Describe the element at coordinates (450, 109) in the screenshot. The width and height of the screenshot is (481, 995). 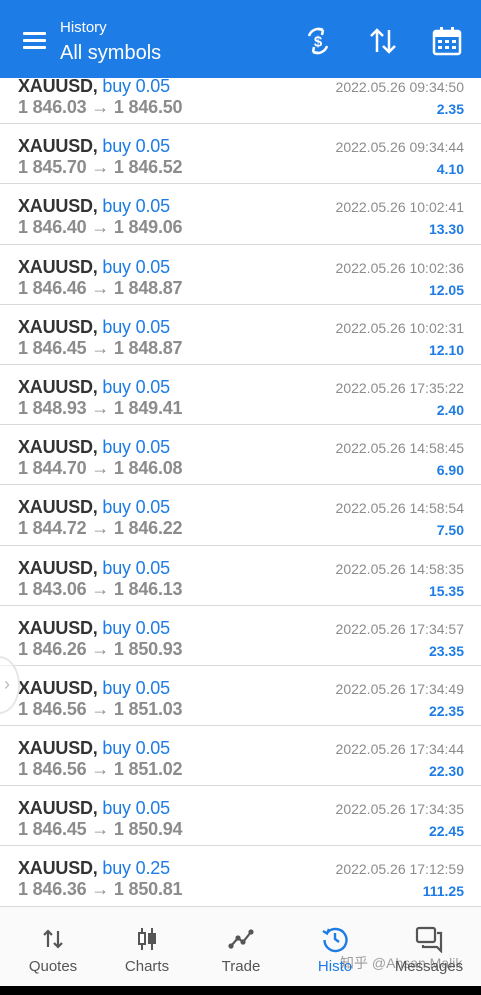
I see `trade-profit: 2.35` at that location.